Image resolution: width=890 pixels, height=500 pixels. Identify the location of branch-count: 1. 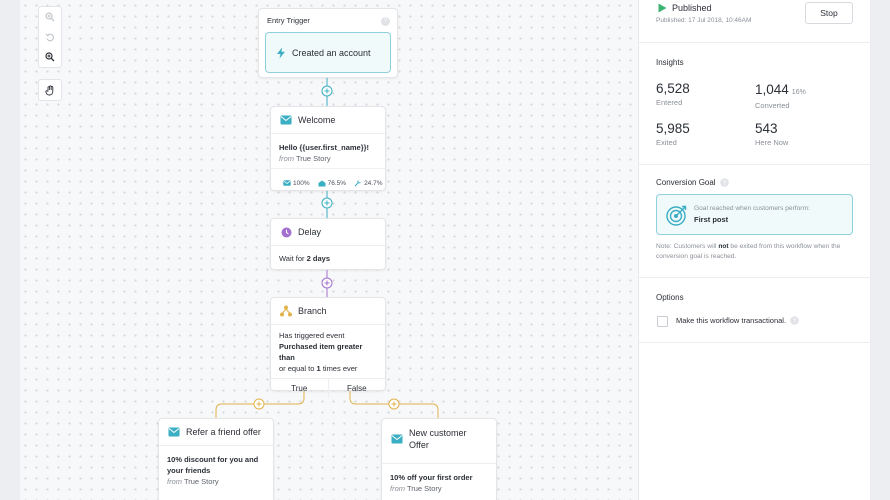
(318, 368).